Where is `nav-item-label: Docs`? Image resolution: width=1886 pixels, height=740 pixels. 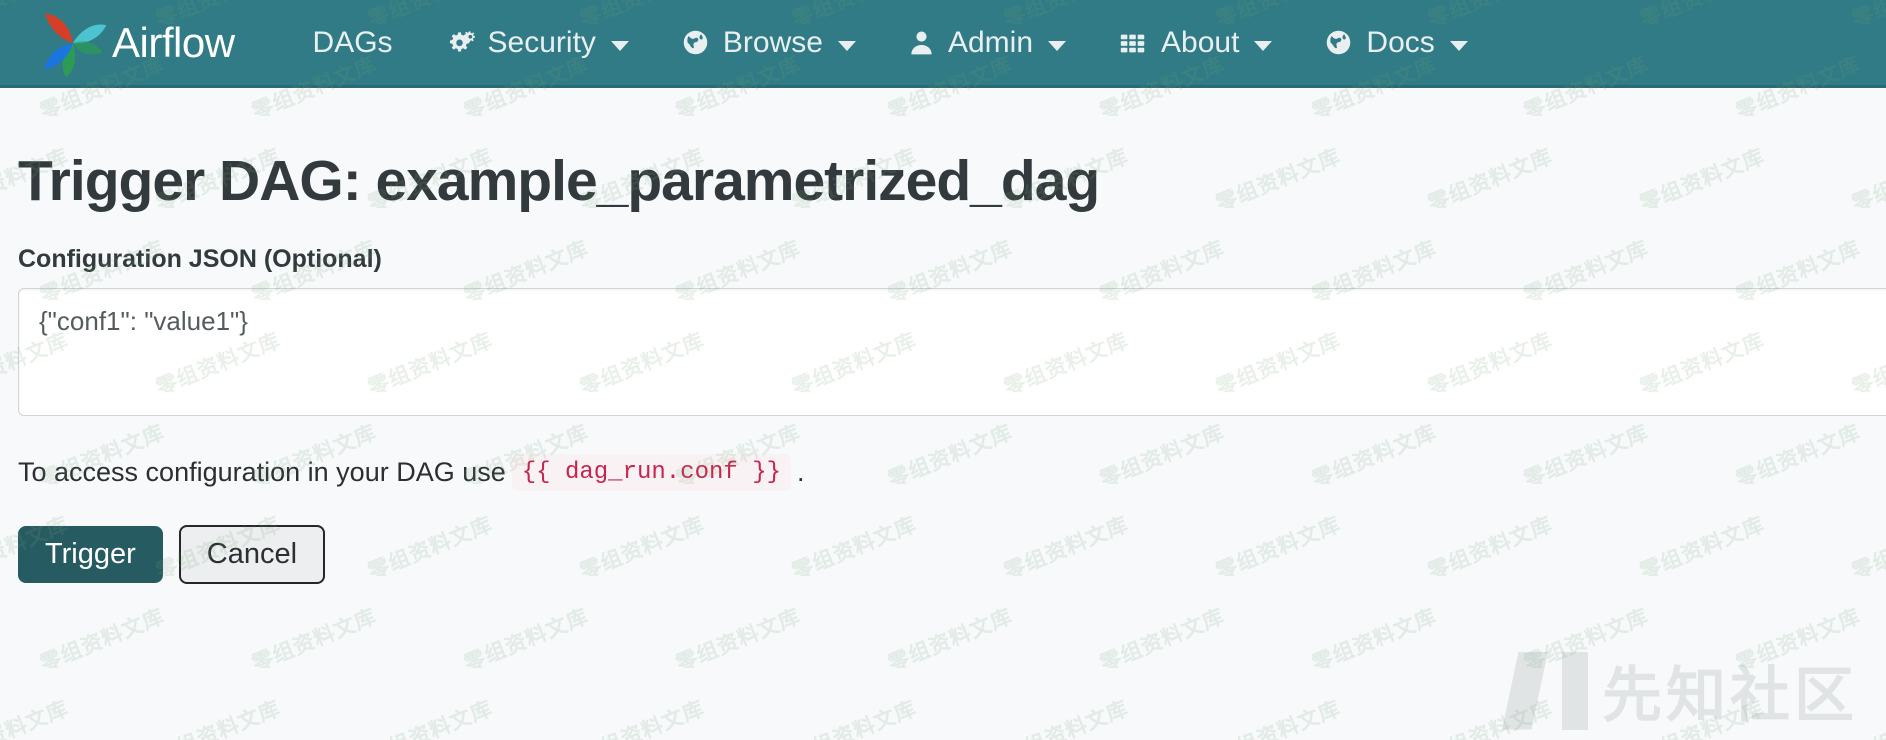 nav-item-label: Docs is located at coordinates (1400, 42).